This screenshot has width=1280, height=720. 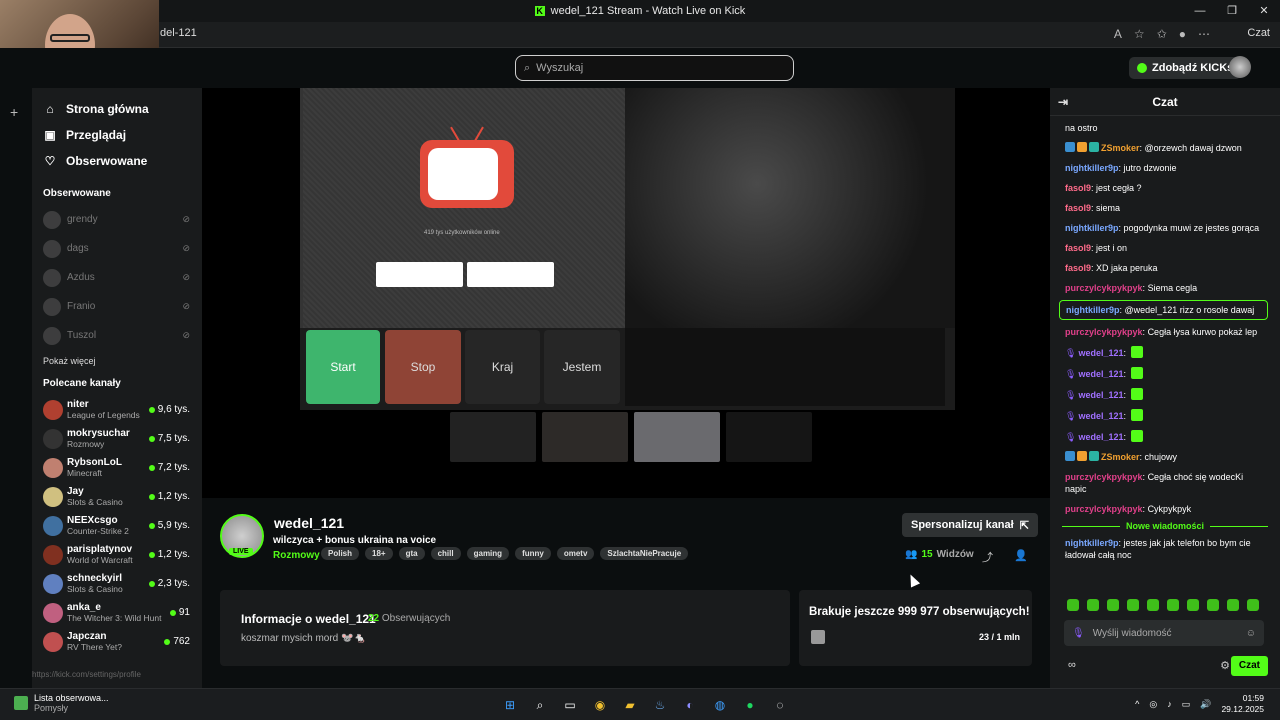 What do you see at coordinates (780, 705) in the screenshot?
I see `app-icon: ◌` at bounding box center [780, 705].